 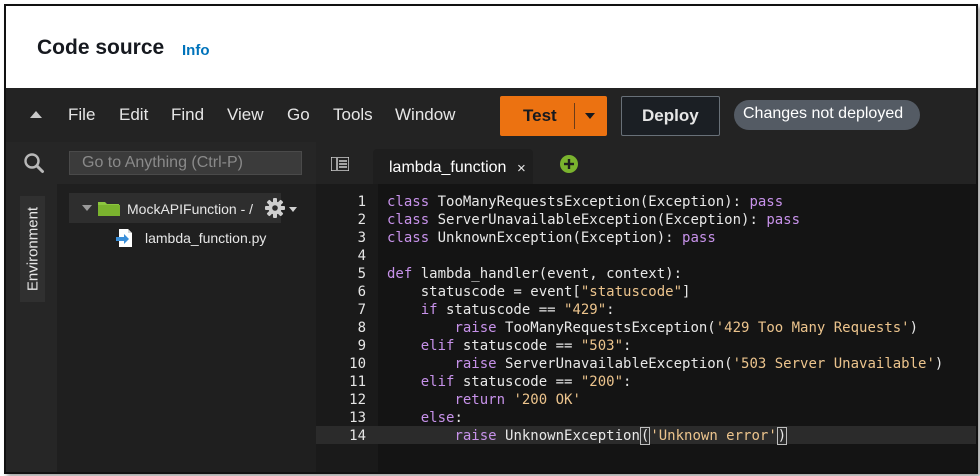 I want to click on tab-lambda-function: lambda_function ×, so click(x=453, y=166).